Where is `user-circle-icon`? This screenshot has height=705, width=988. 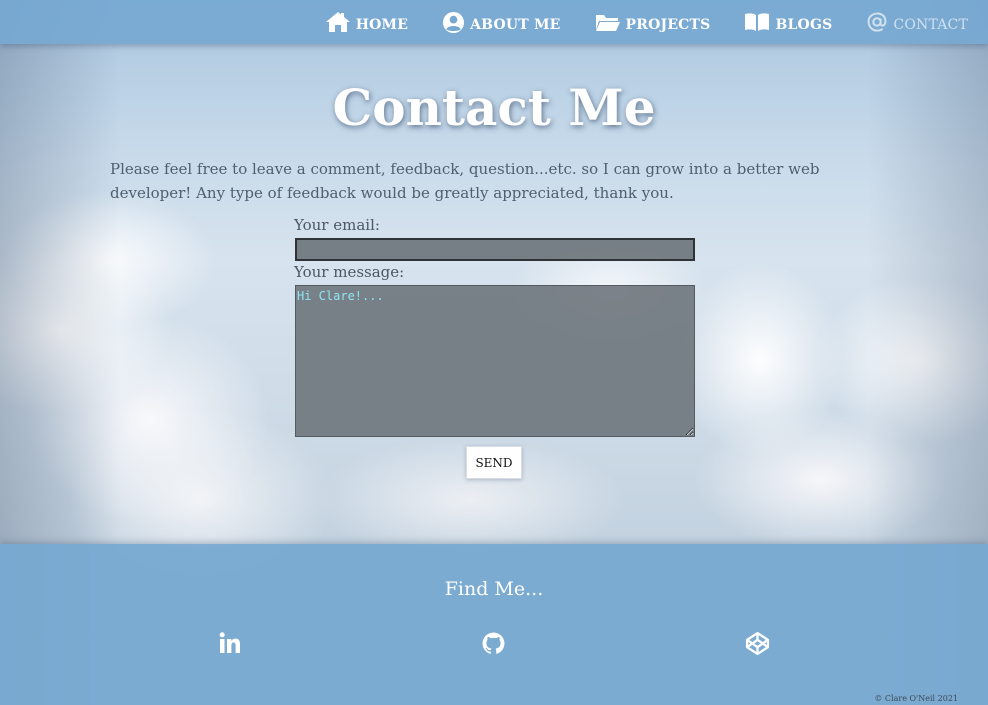 user-circle-icon is located at coordinates (453, 22).